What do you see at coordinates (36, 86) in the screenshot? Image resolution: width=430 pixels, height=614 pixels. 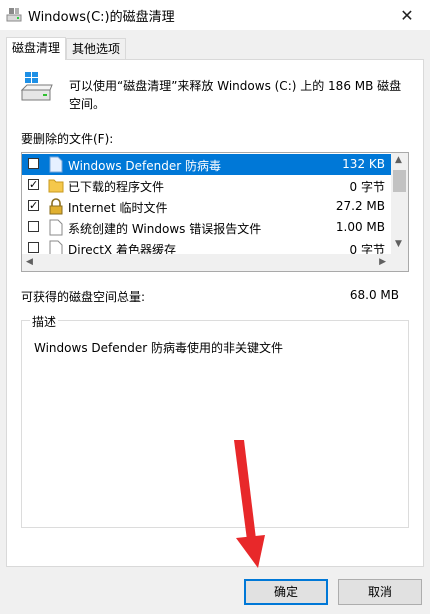 I see `drive-icon` at bounding box center [36, 86].